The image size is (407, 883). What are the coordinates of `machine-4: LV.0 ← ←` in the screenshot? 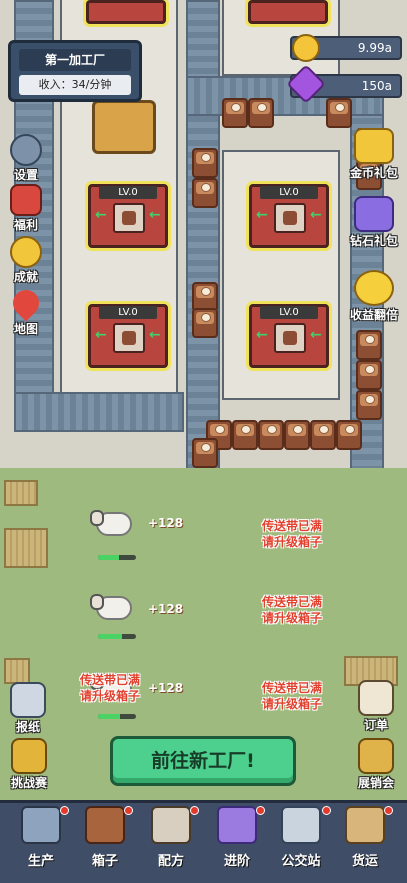 It's located at (289, 336).